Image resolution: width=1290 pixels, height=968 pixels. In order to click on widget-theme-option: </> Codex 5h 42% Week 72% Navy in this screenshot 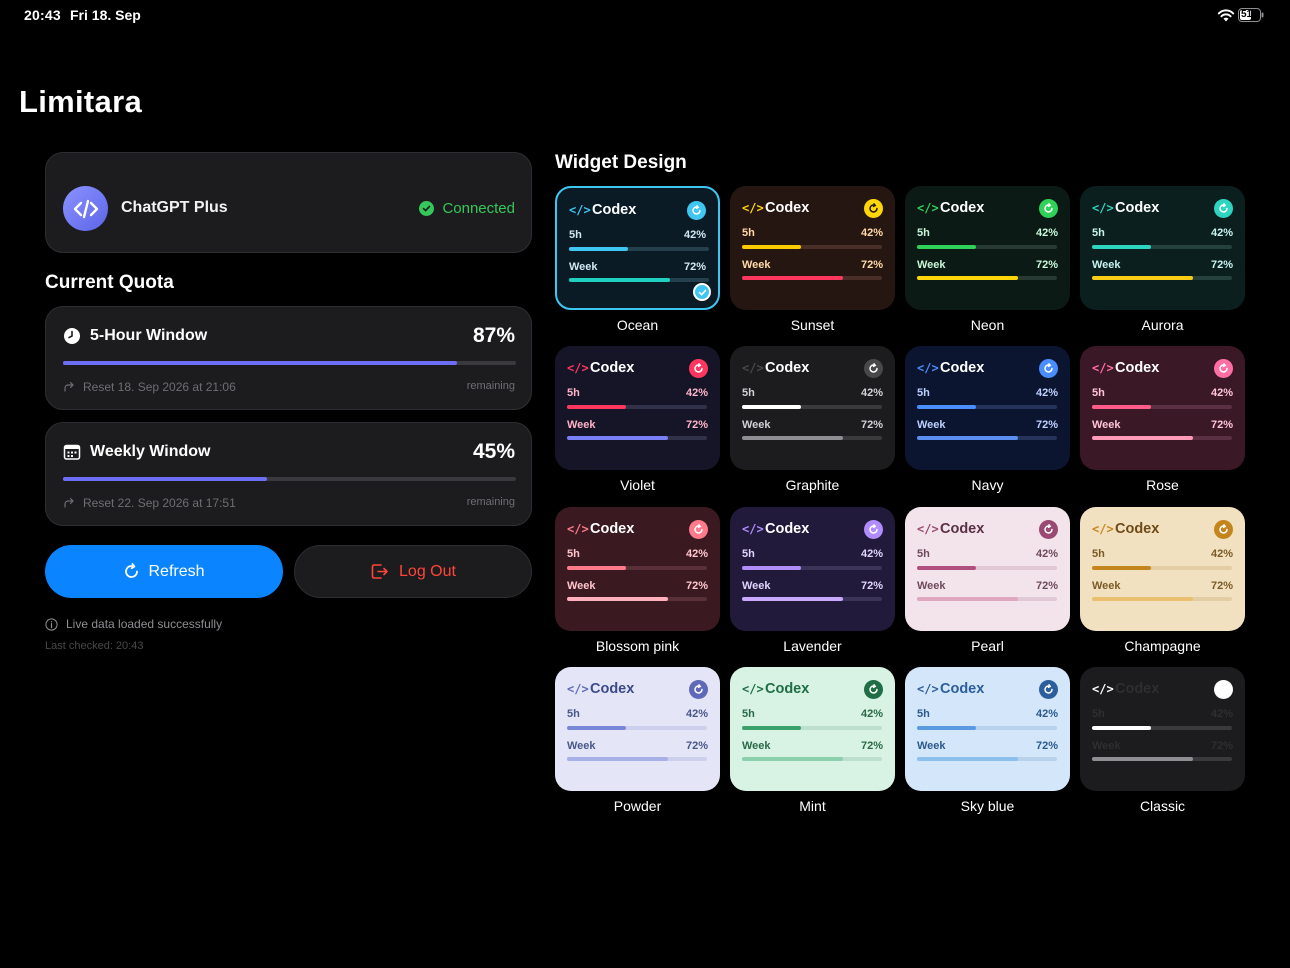, I will do `click(987, 421)`.